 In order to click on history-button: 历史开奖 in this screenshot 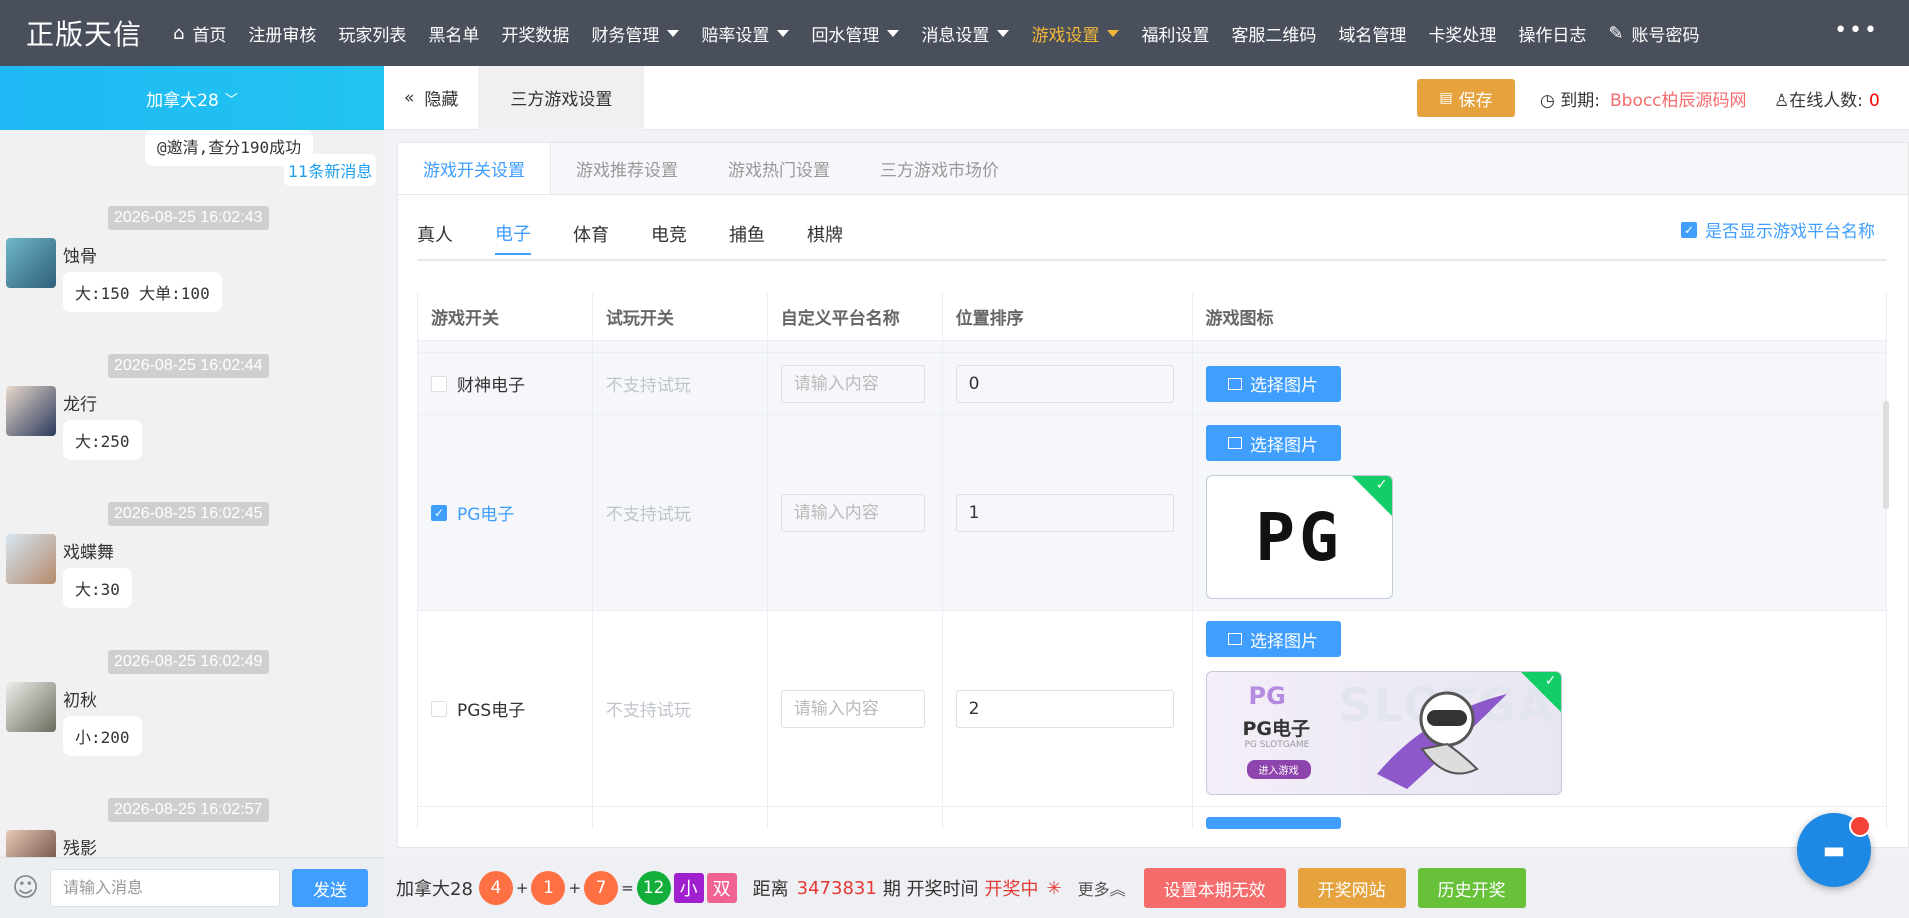, I will do `click(1471, 888)`.